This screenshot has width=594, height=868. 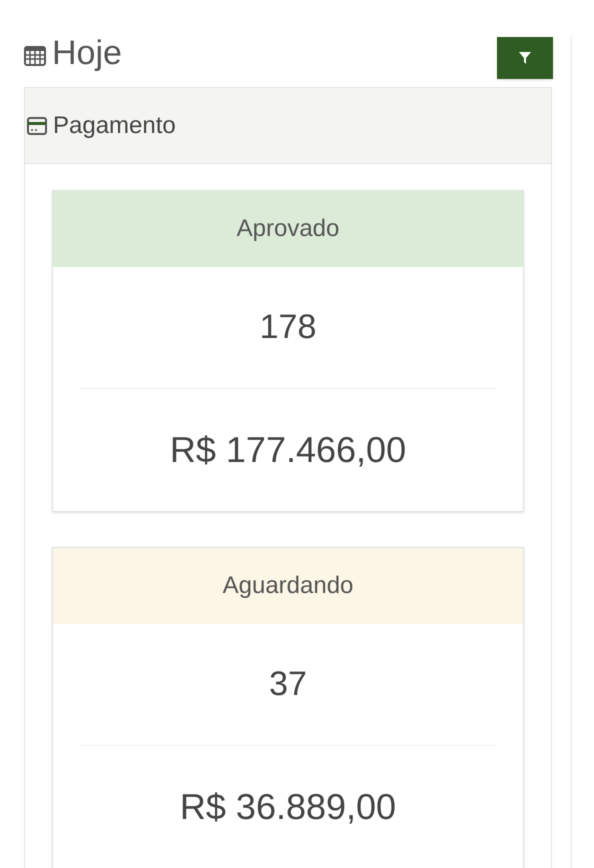 I want to click on card-header: Aprovado, so click(x=288, y=229).